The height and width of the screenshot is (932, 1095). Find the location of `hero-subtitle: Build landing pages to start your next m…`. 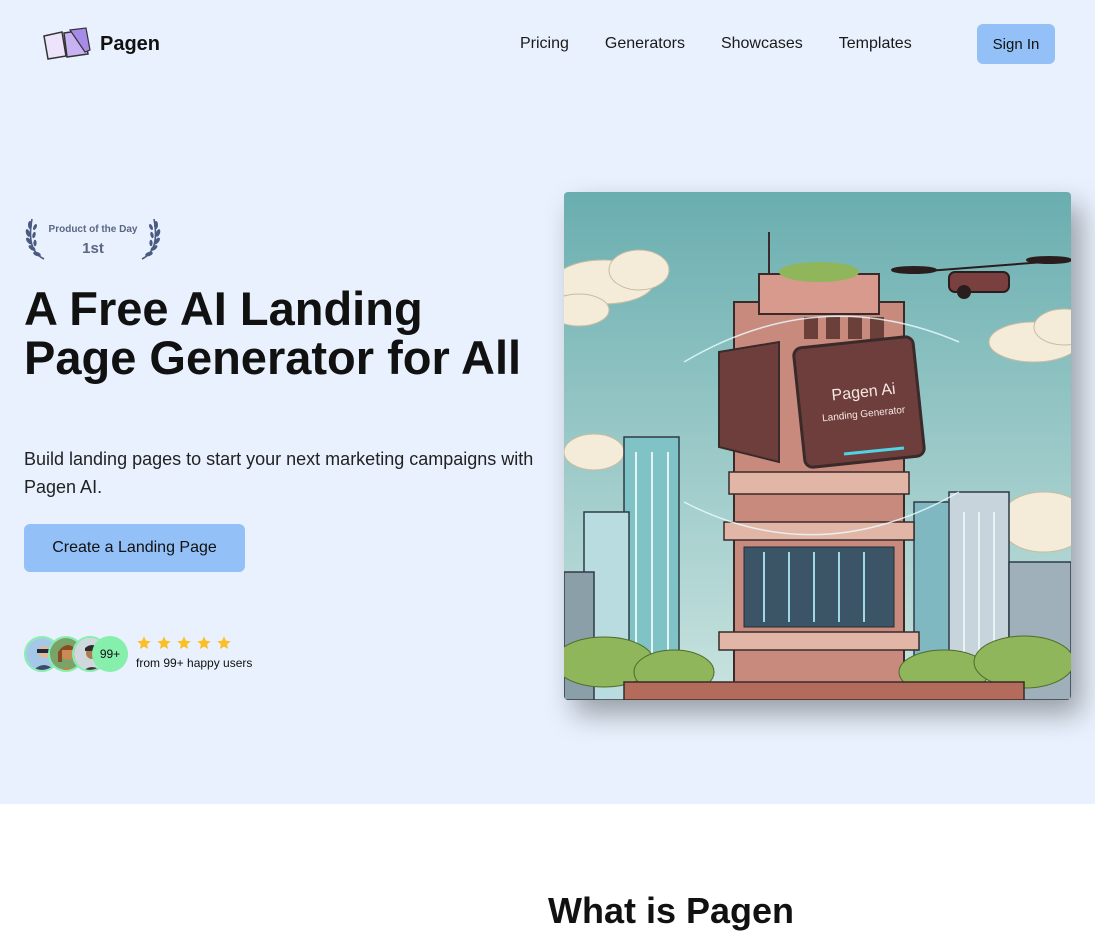

hero-subtitle: Build landing pages to start your next m… is located at coordinates (279, 473).